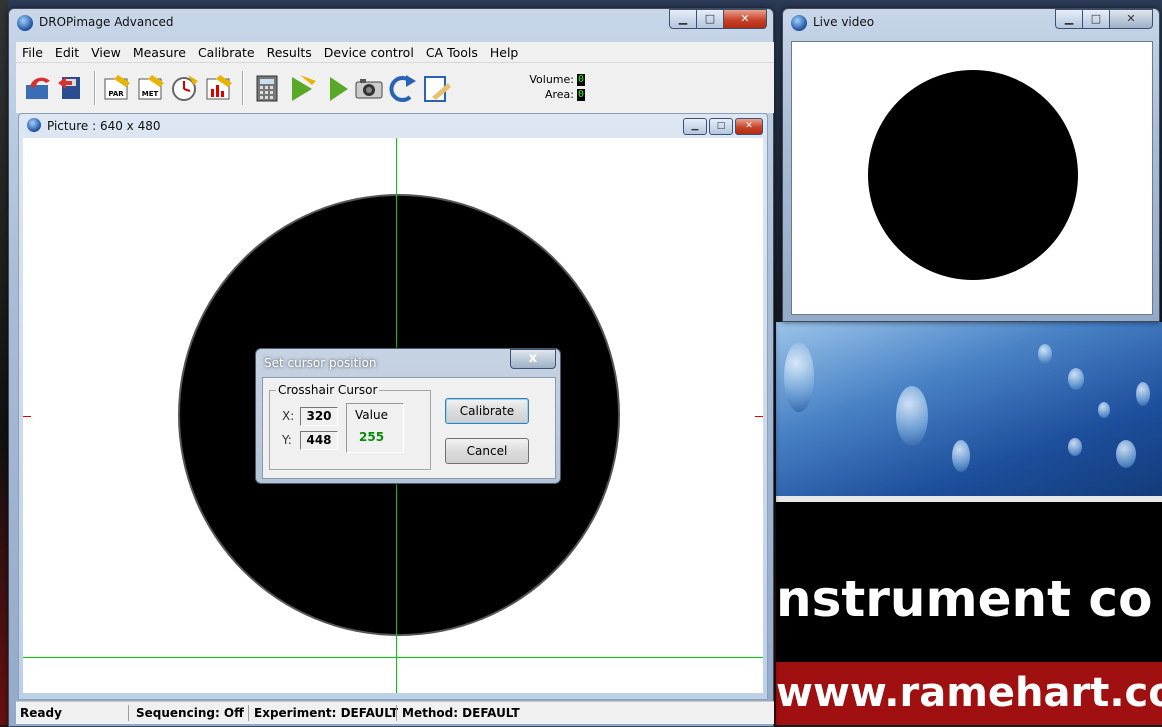 This screenshot has height=727, width=1162. What do you see at coordinates (303, 88) in the screenshot?
I see `run-arrow-icon` at bounding box center [303, 88].